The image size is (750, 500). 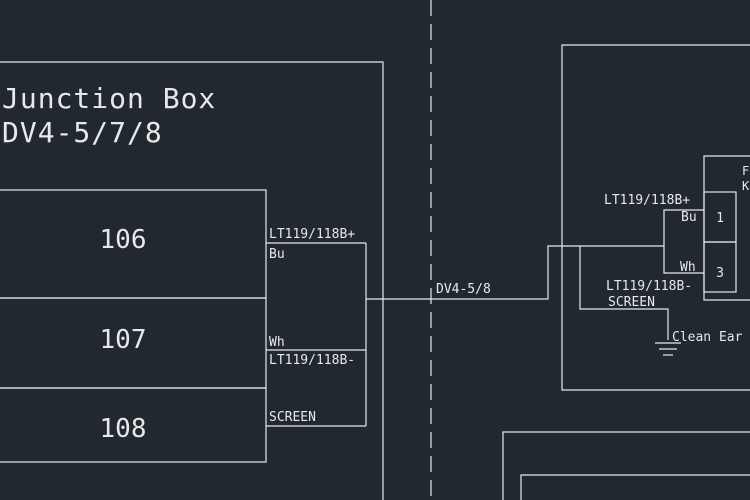 I want to click on terminal-106-label: 106, so click(x=123, y=240).